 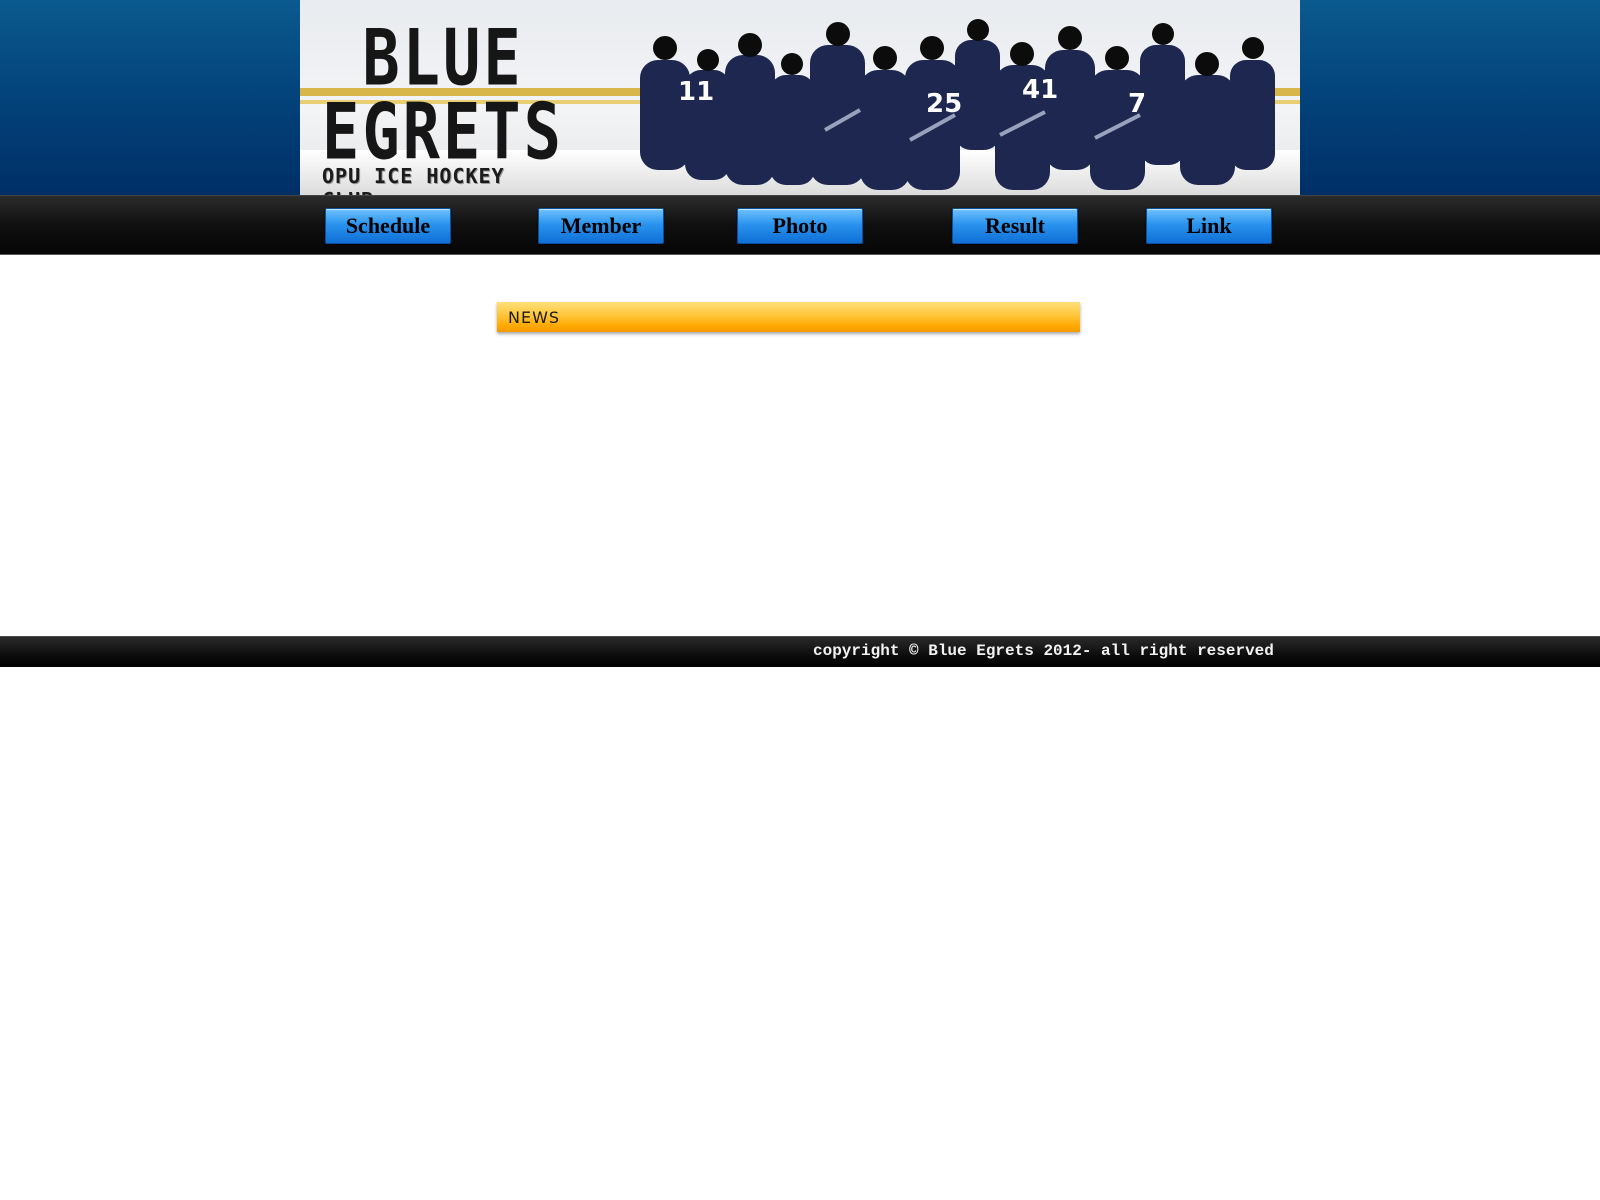 What do you see at coordinates (788, 317) in the screenshot?
I see `news-header: NEWS` at bounding box center [788, 317].